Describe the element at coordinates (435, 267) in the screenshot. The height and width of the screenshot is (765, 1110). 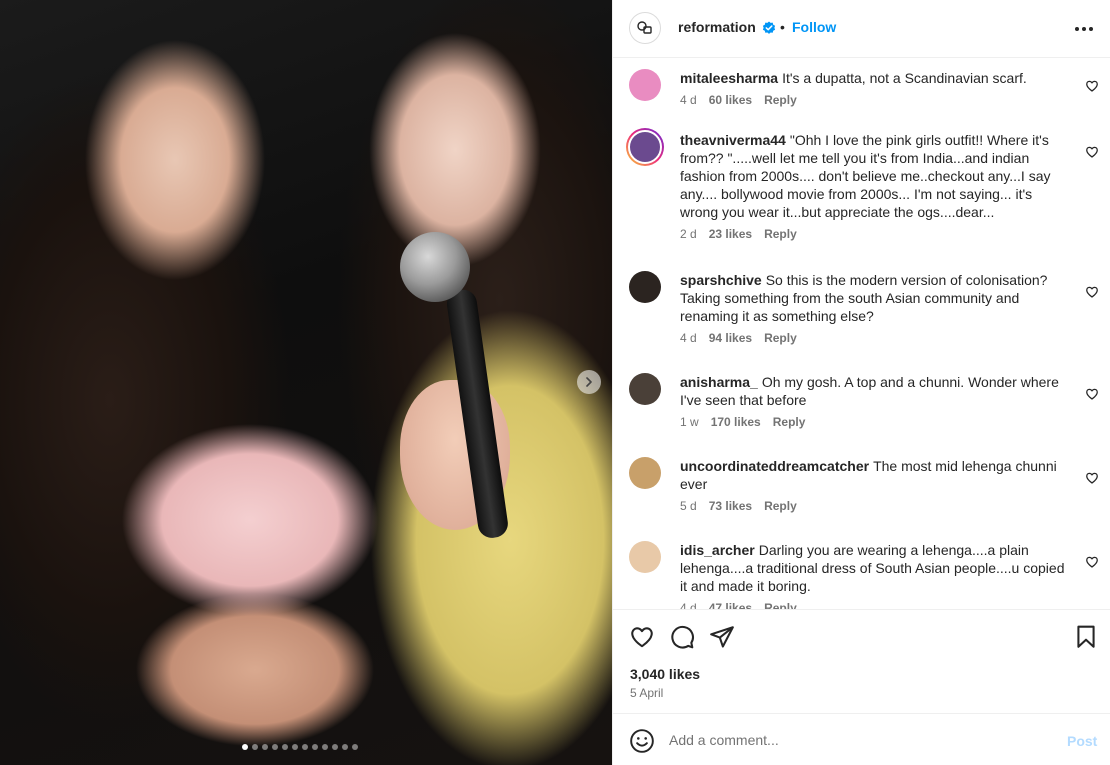
I see `photo-microphone-head` at that location.